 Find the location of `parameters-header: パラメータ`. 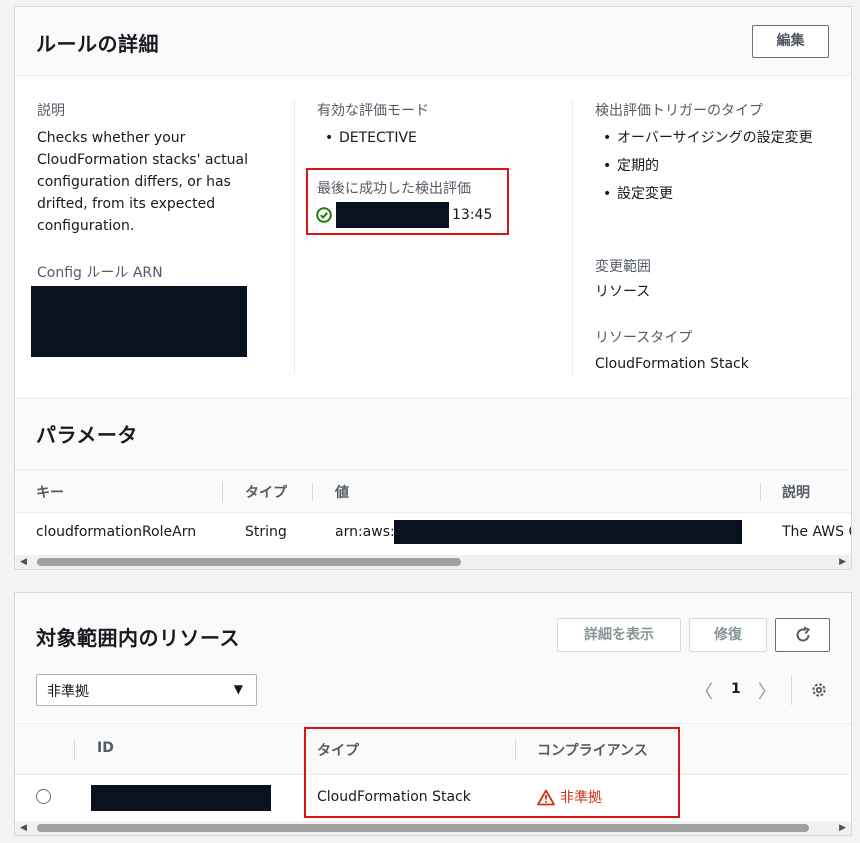

parameters-header: パラメータ is located at coordinates (433, 433).